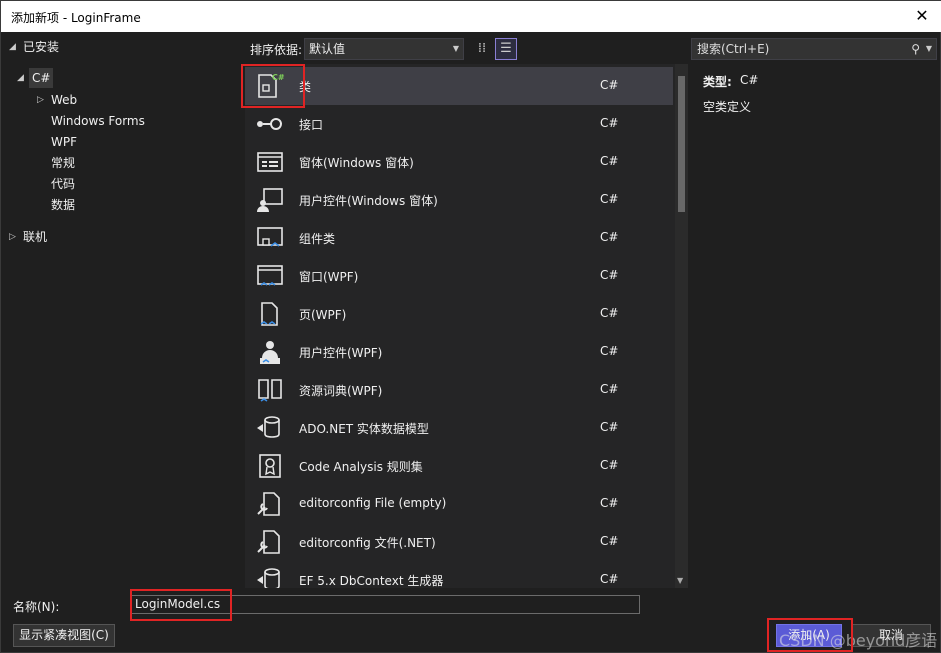 The image size is (941, 653). What do you see at coordinates (317, 239) in the screenshot?
I see `item-name: 组件类` at bounding box center [317, 239].